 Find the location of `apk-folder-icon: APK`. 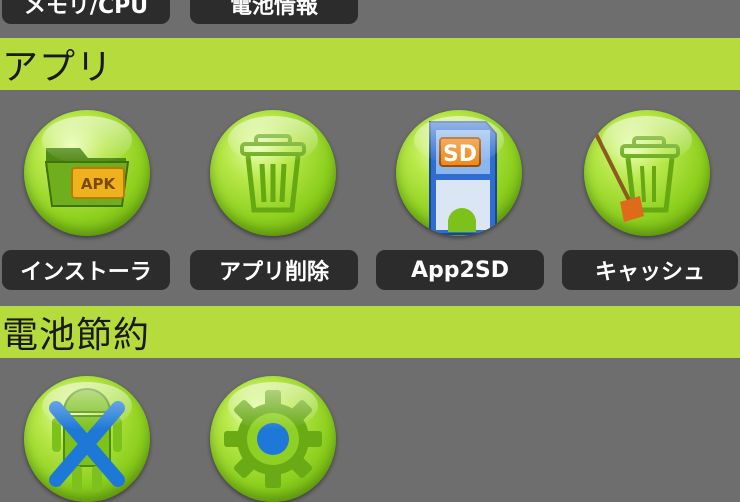

apk-folder-icon: APK is located at coordinates (87, 177).